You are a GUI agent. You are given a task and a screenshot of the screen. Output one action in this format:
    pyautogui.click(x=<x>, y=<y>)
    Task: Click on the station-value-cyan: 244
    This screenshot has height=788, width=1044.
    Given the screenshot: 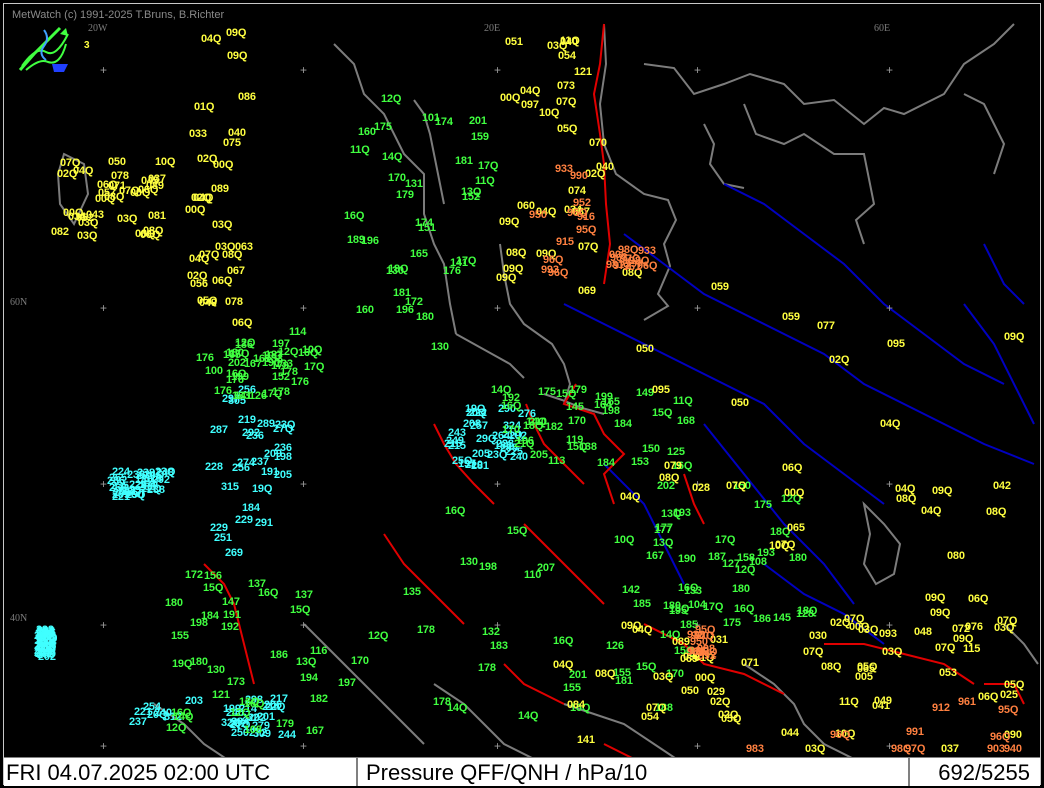 What is the action you would take?
    pyautogui.click(x=287, y=735)
    